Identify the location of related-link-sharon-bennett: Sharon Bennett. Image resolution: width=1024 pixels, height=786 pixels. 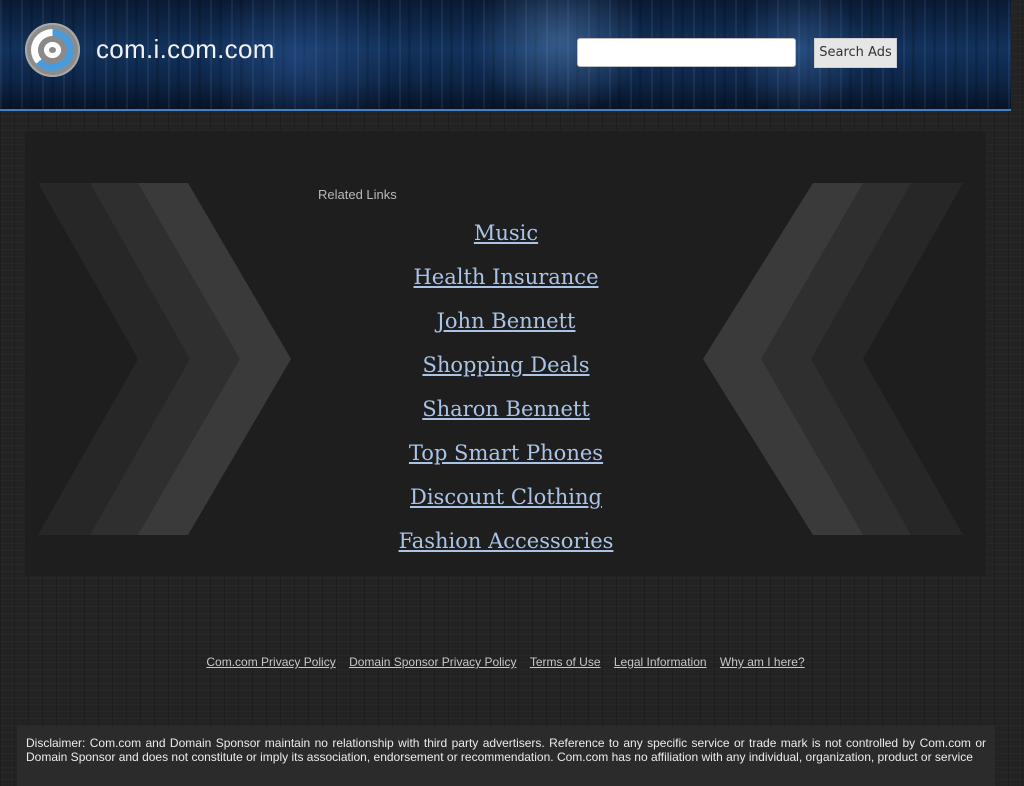
(506, 409).